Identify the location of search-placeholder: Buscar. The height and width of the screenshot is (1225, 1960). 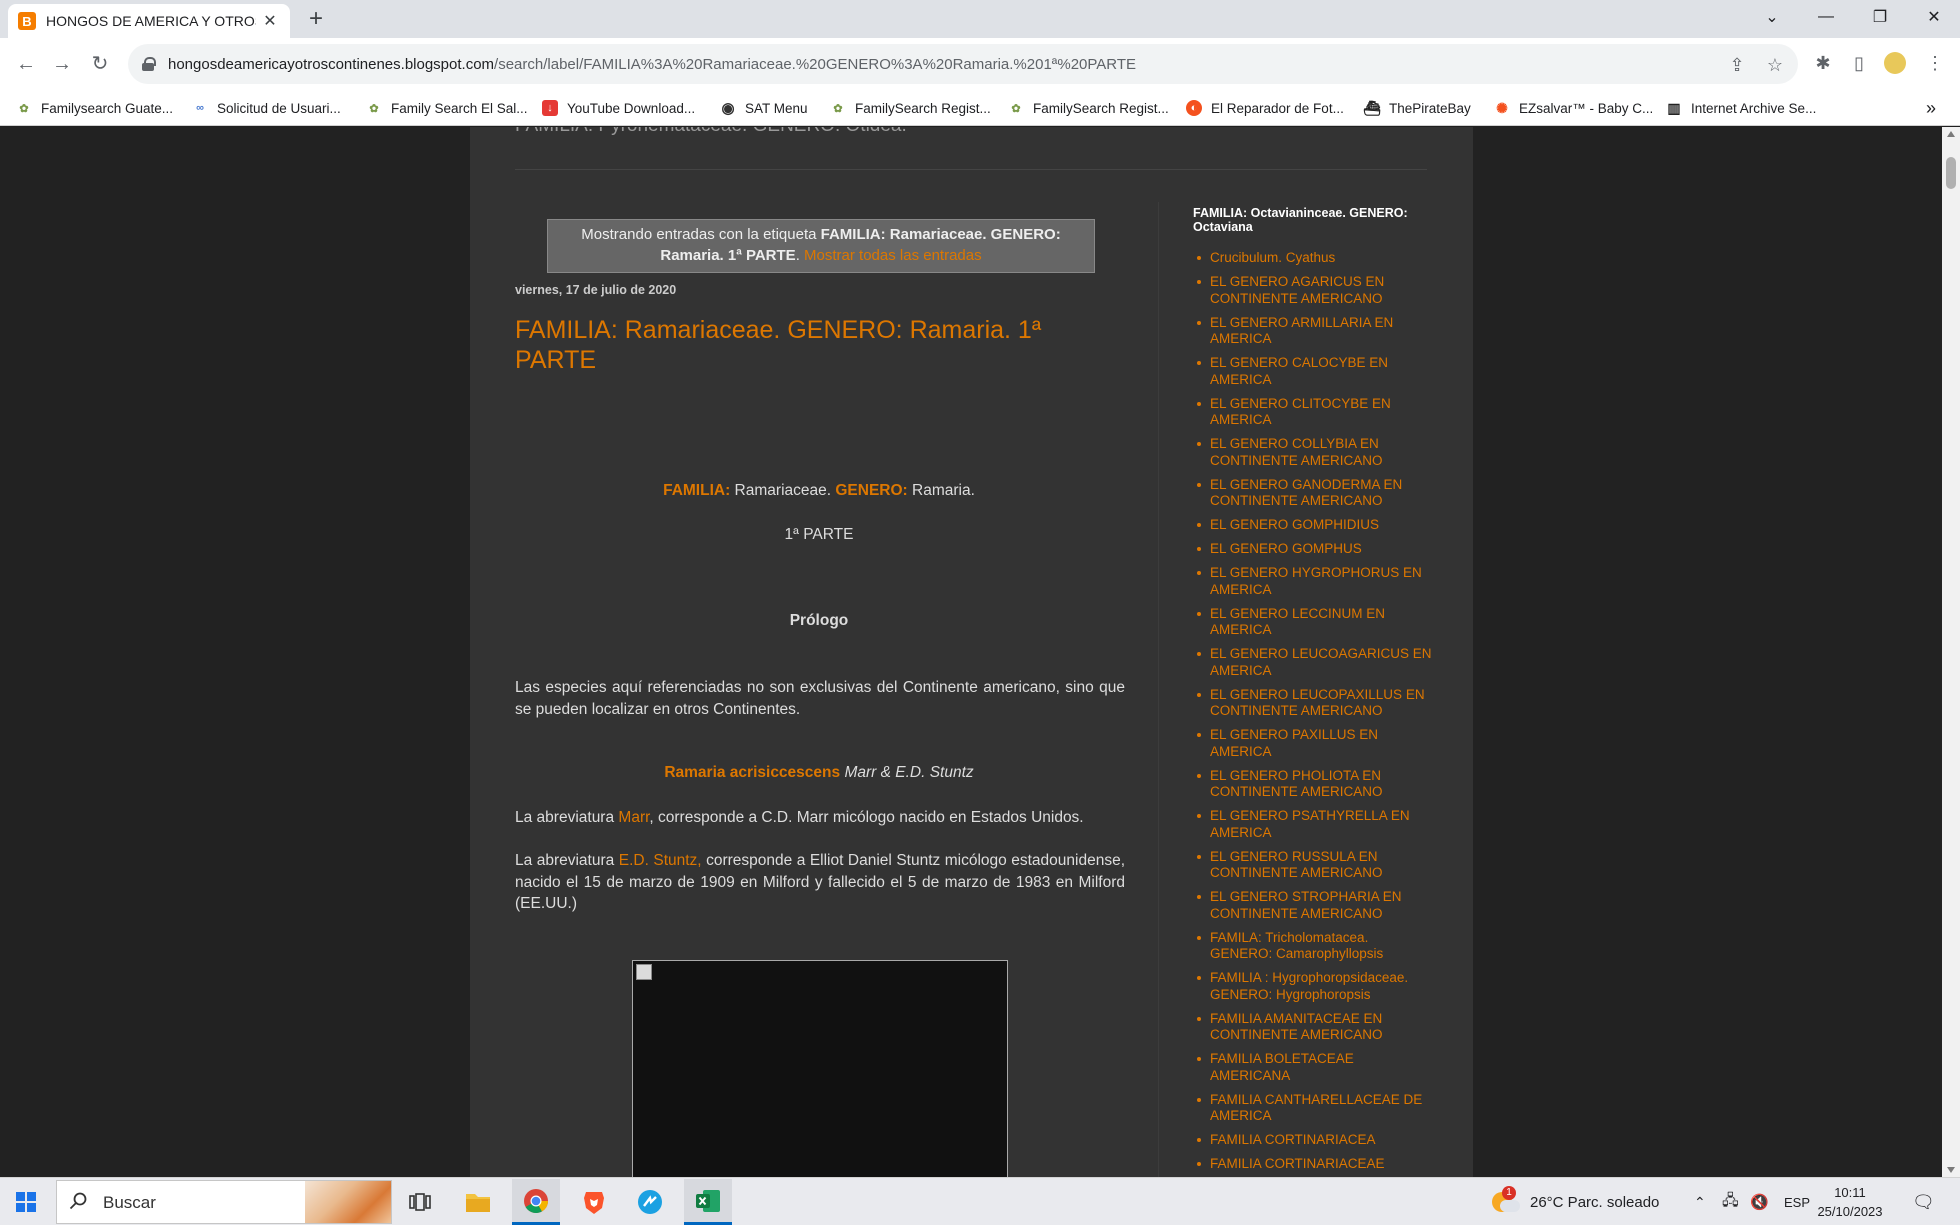
(129, 1202).